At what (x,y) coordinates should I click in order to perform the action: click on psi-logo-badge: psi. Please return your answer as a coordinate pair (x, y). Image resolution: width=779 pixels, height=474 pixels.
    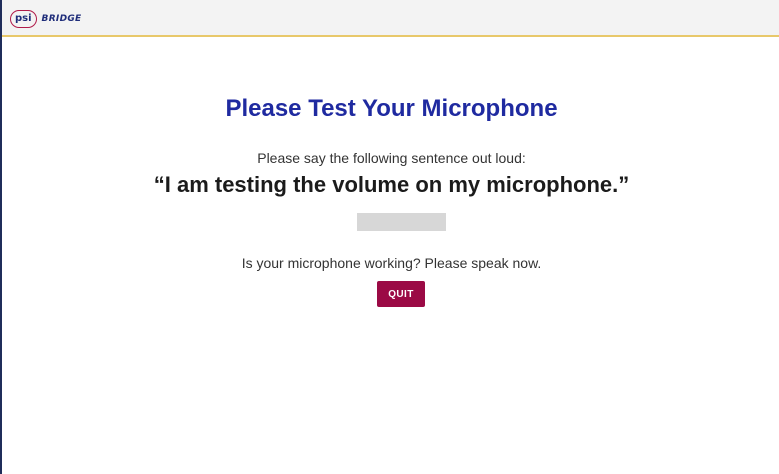
    Looking at the image, I should click on (23, 19).